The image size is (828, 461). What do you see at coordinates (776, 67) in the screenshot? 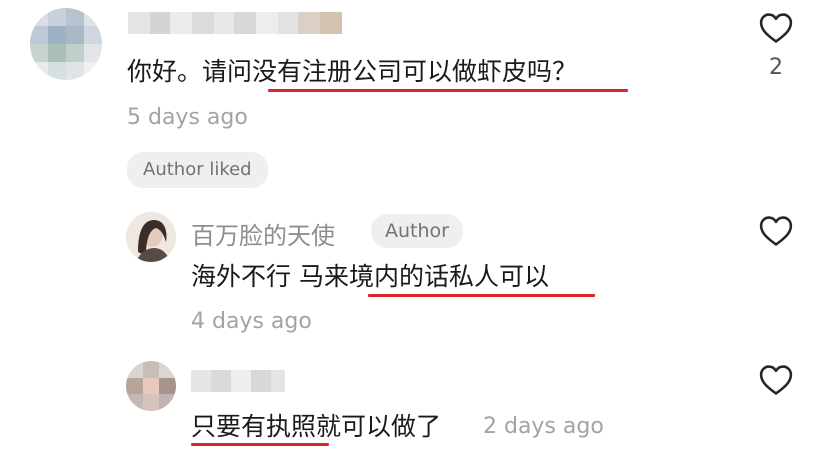
I see `like-count: 2` at bounding box center [776, 67].